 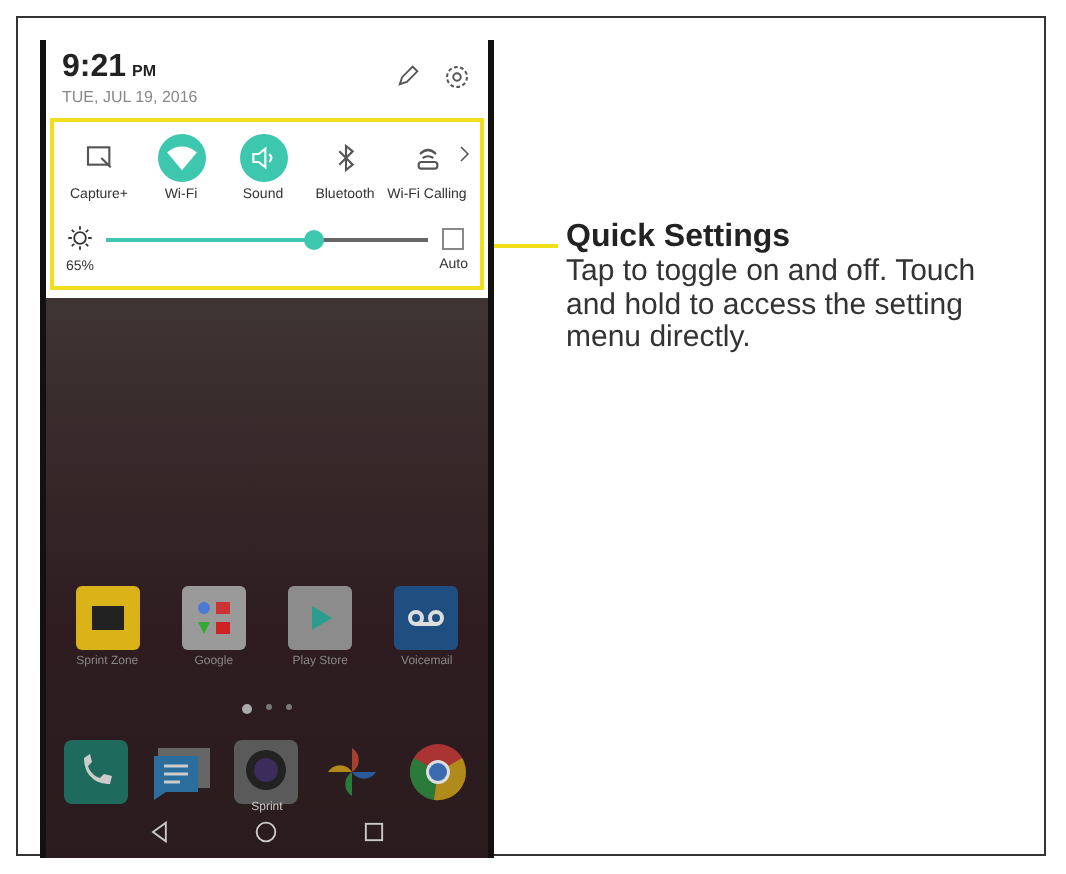 What do you see at coordinates (453, 238) in the screenshot?
I see `auto-checkbox` at bounding box center [453, 238].